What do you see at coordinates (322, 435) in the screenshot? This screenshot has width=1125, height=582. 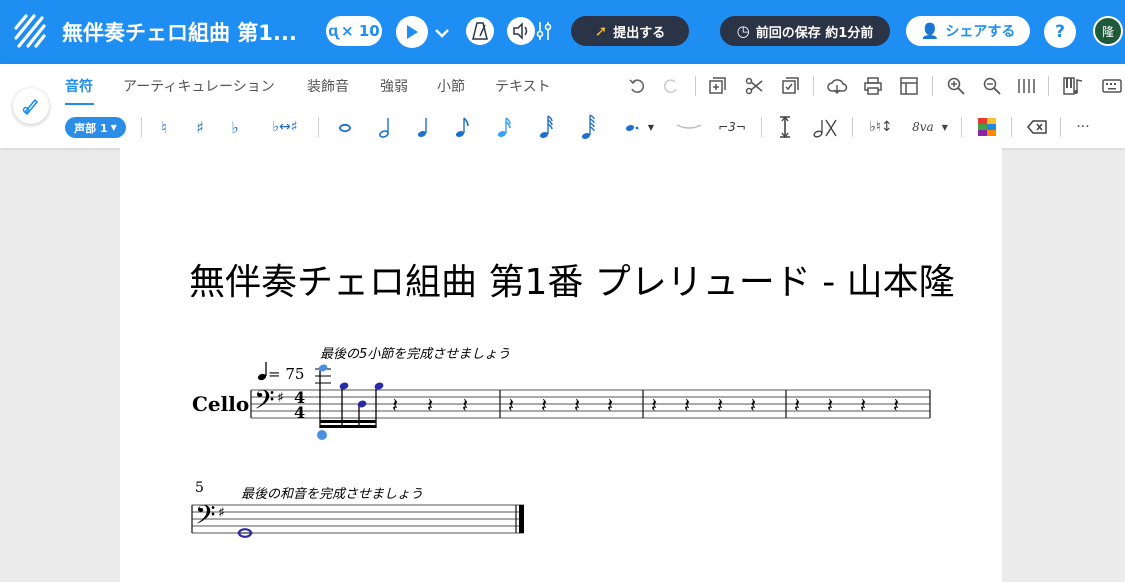 I see `selection-handle` at bounding box center [322, 435].